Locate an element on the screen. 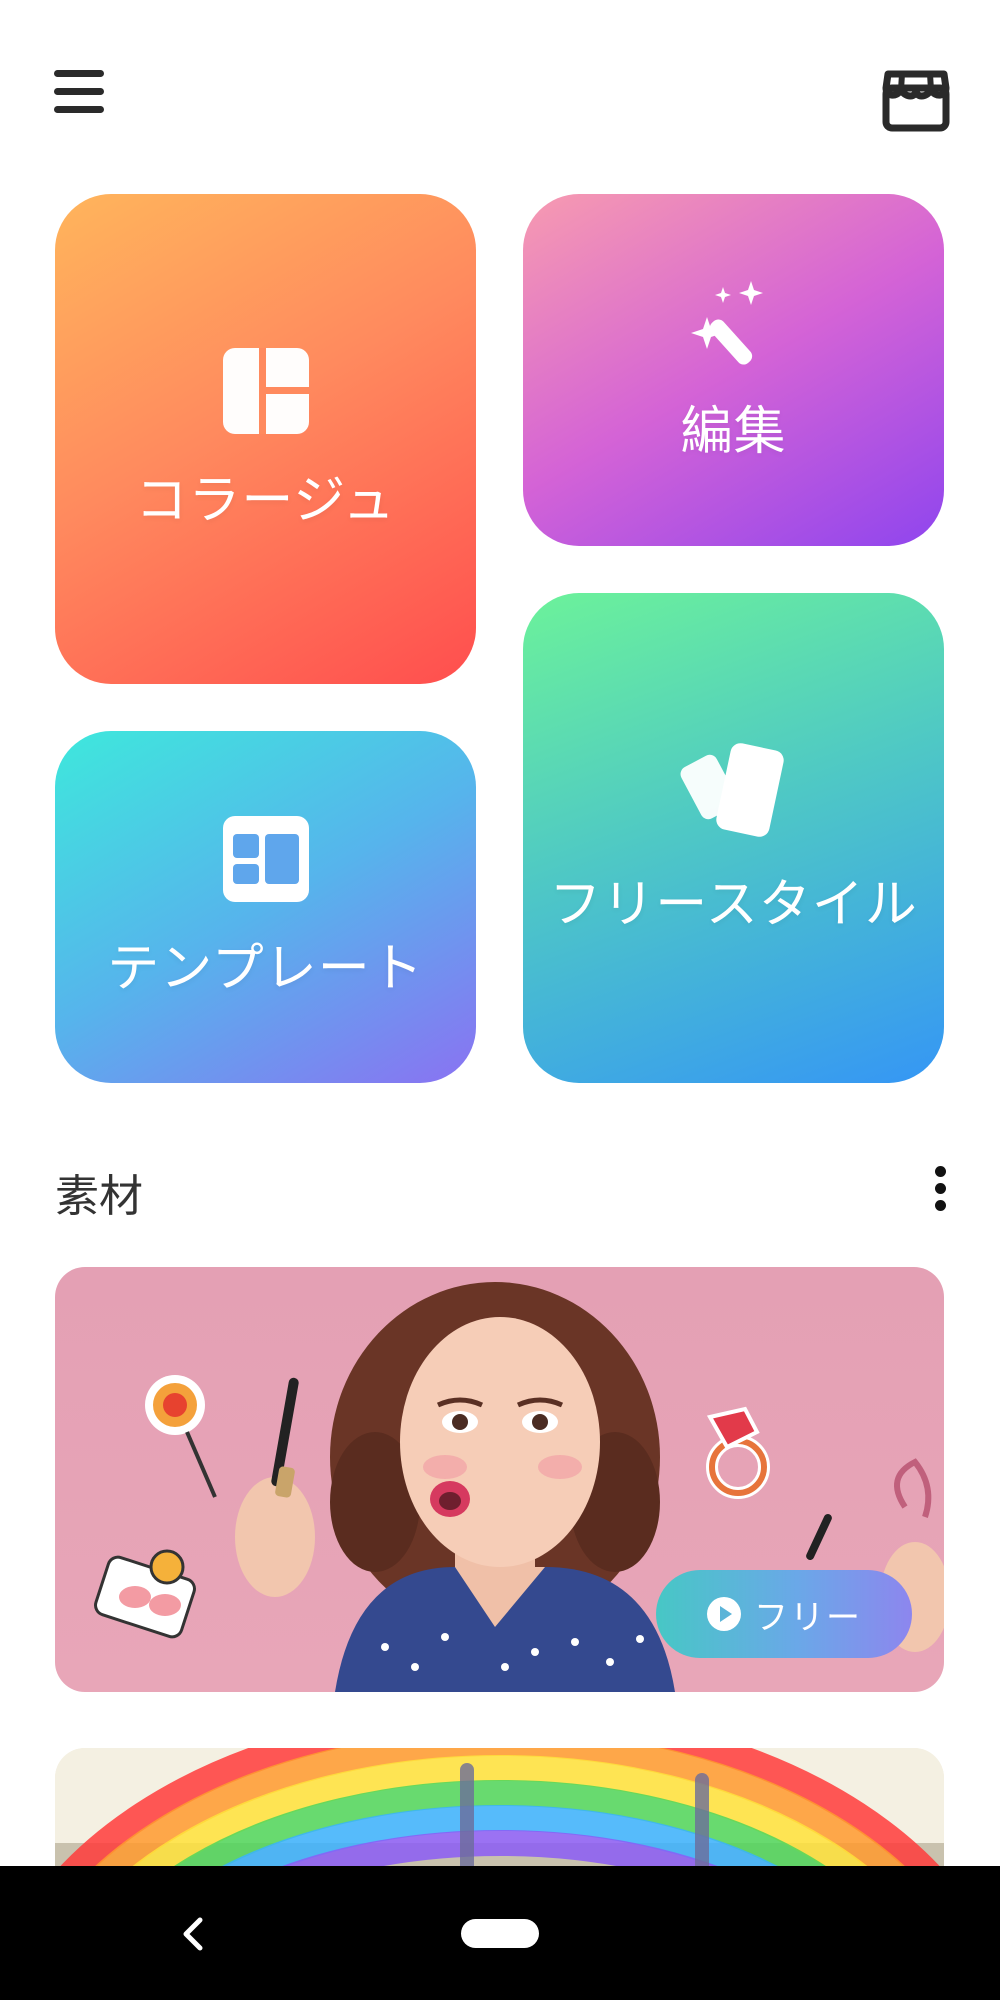  home-pill-icon is located at coordinates (500, 1933).